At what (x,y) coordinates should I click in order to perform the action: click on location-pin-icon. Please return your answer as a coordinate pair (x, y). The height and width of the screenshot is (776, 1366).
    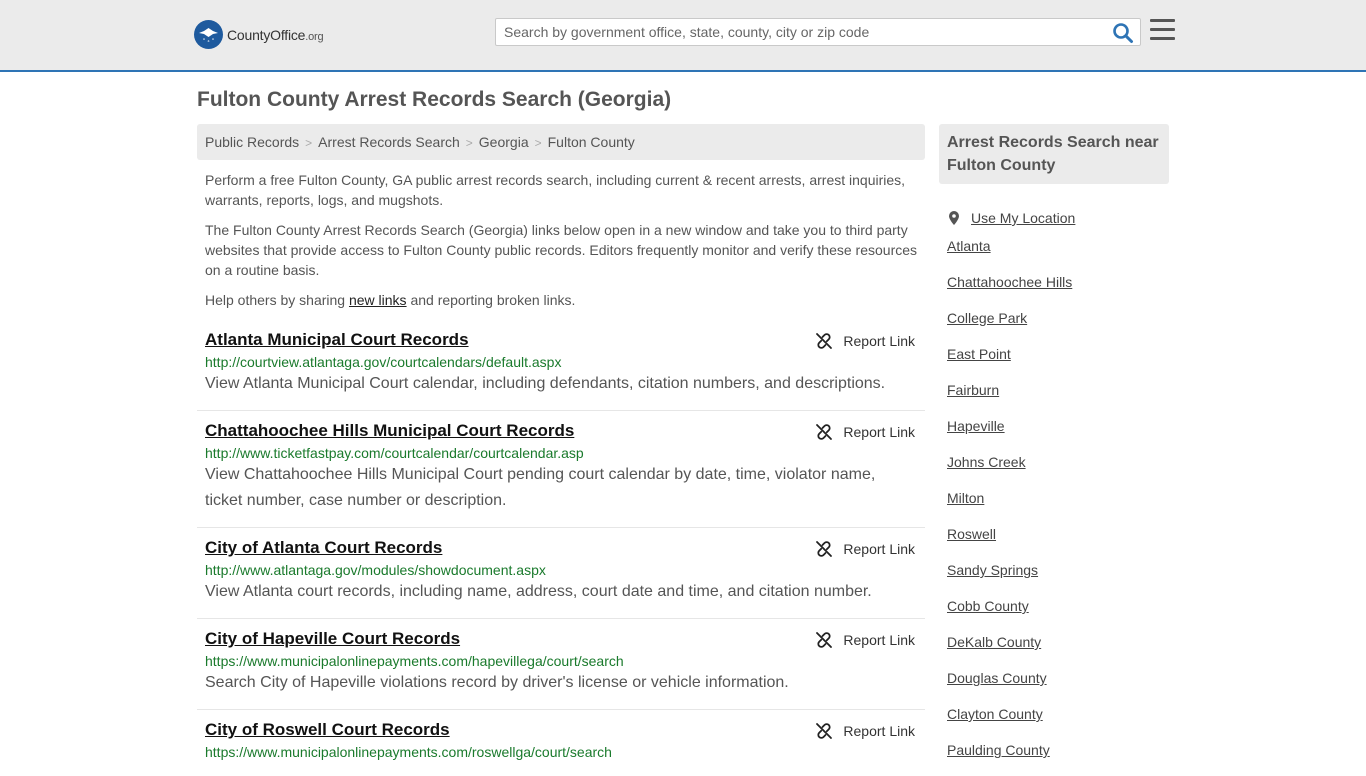
    Looking at the image, I should click on (954, 218).